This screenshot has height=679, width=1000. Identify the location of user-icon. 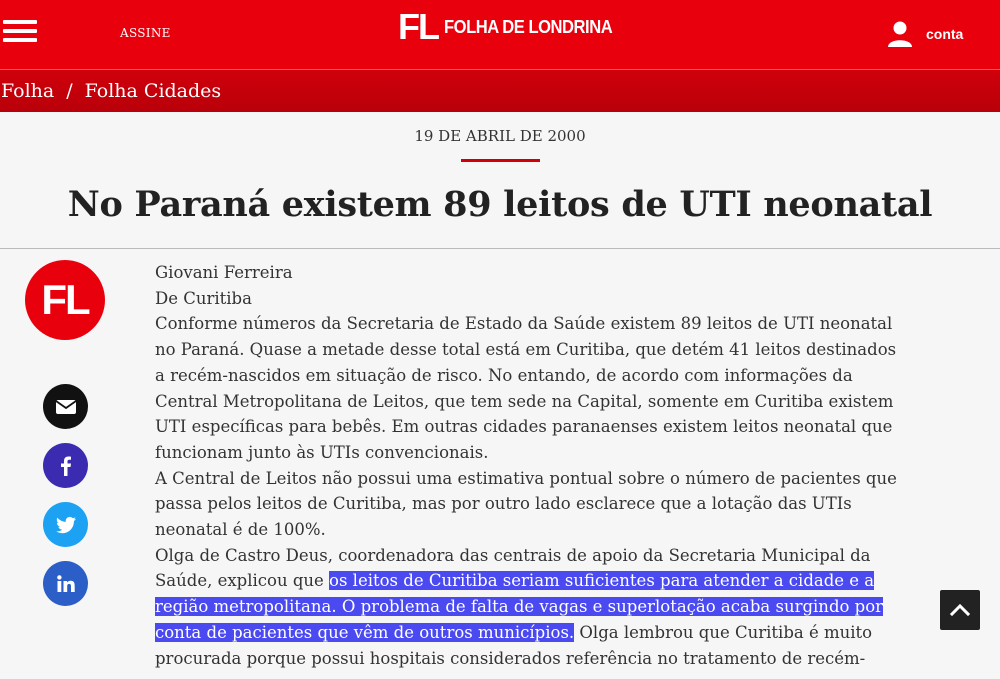
(900, 34).